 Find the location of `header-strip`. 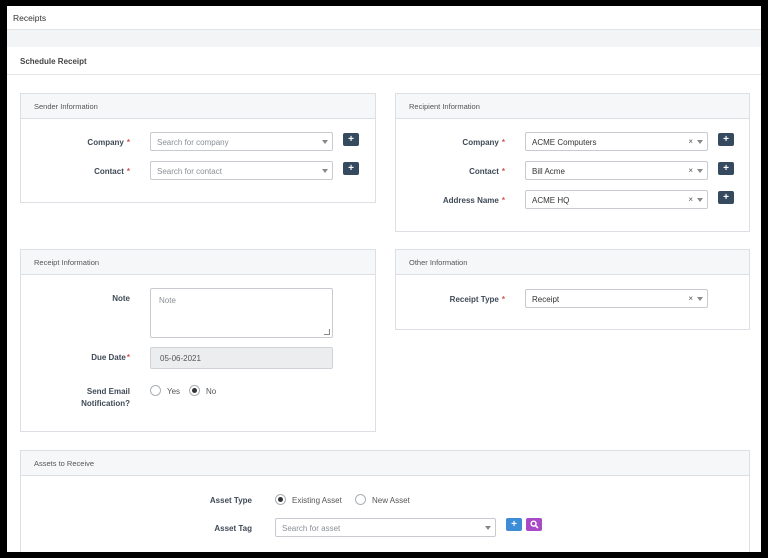

header-strip is located at coordinates (384, 39).